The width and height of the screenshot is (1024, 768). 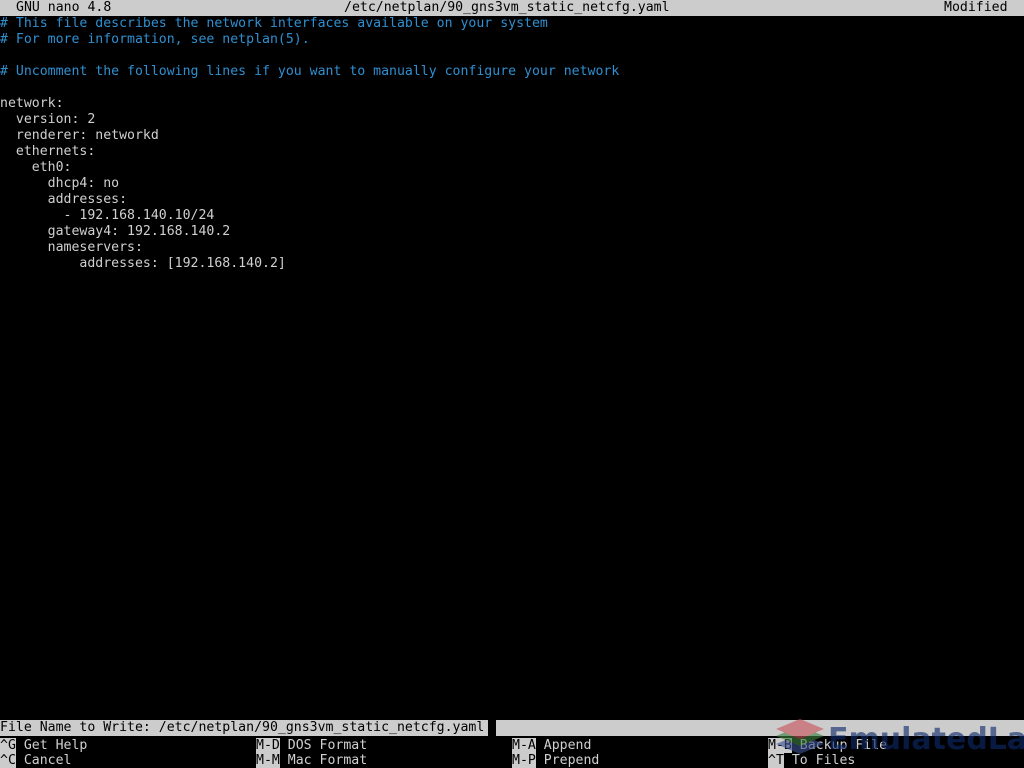 What do you see at coordinates (323, 760) in the screenshot?
I see `shortcut-label: Mac Format` at bounding box center [323, 760].